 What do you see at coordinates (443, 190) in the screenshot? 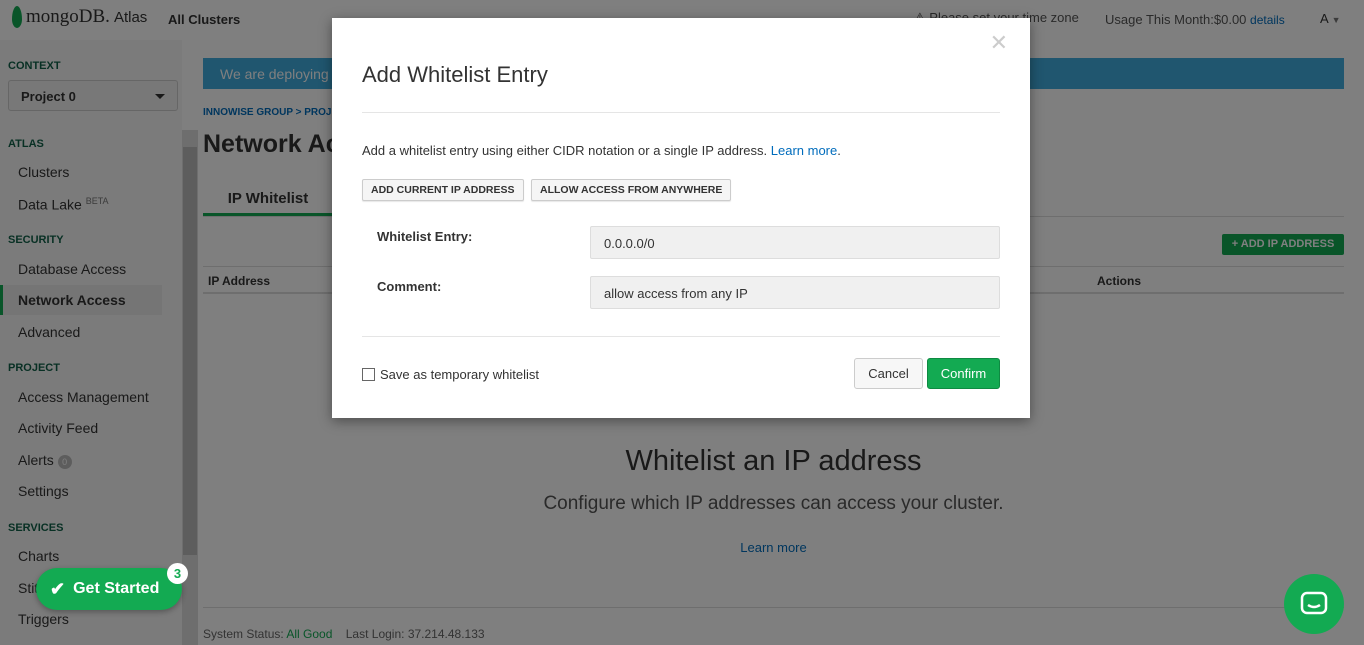
I see `add-current-ip-button: ADD CURRENT IP ADDRESS` at bounding box center [443, 190].